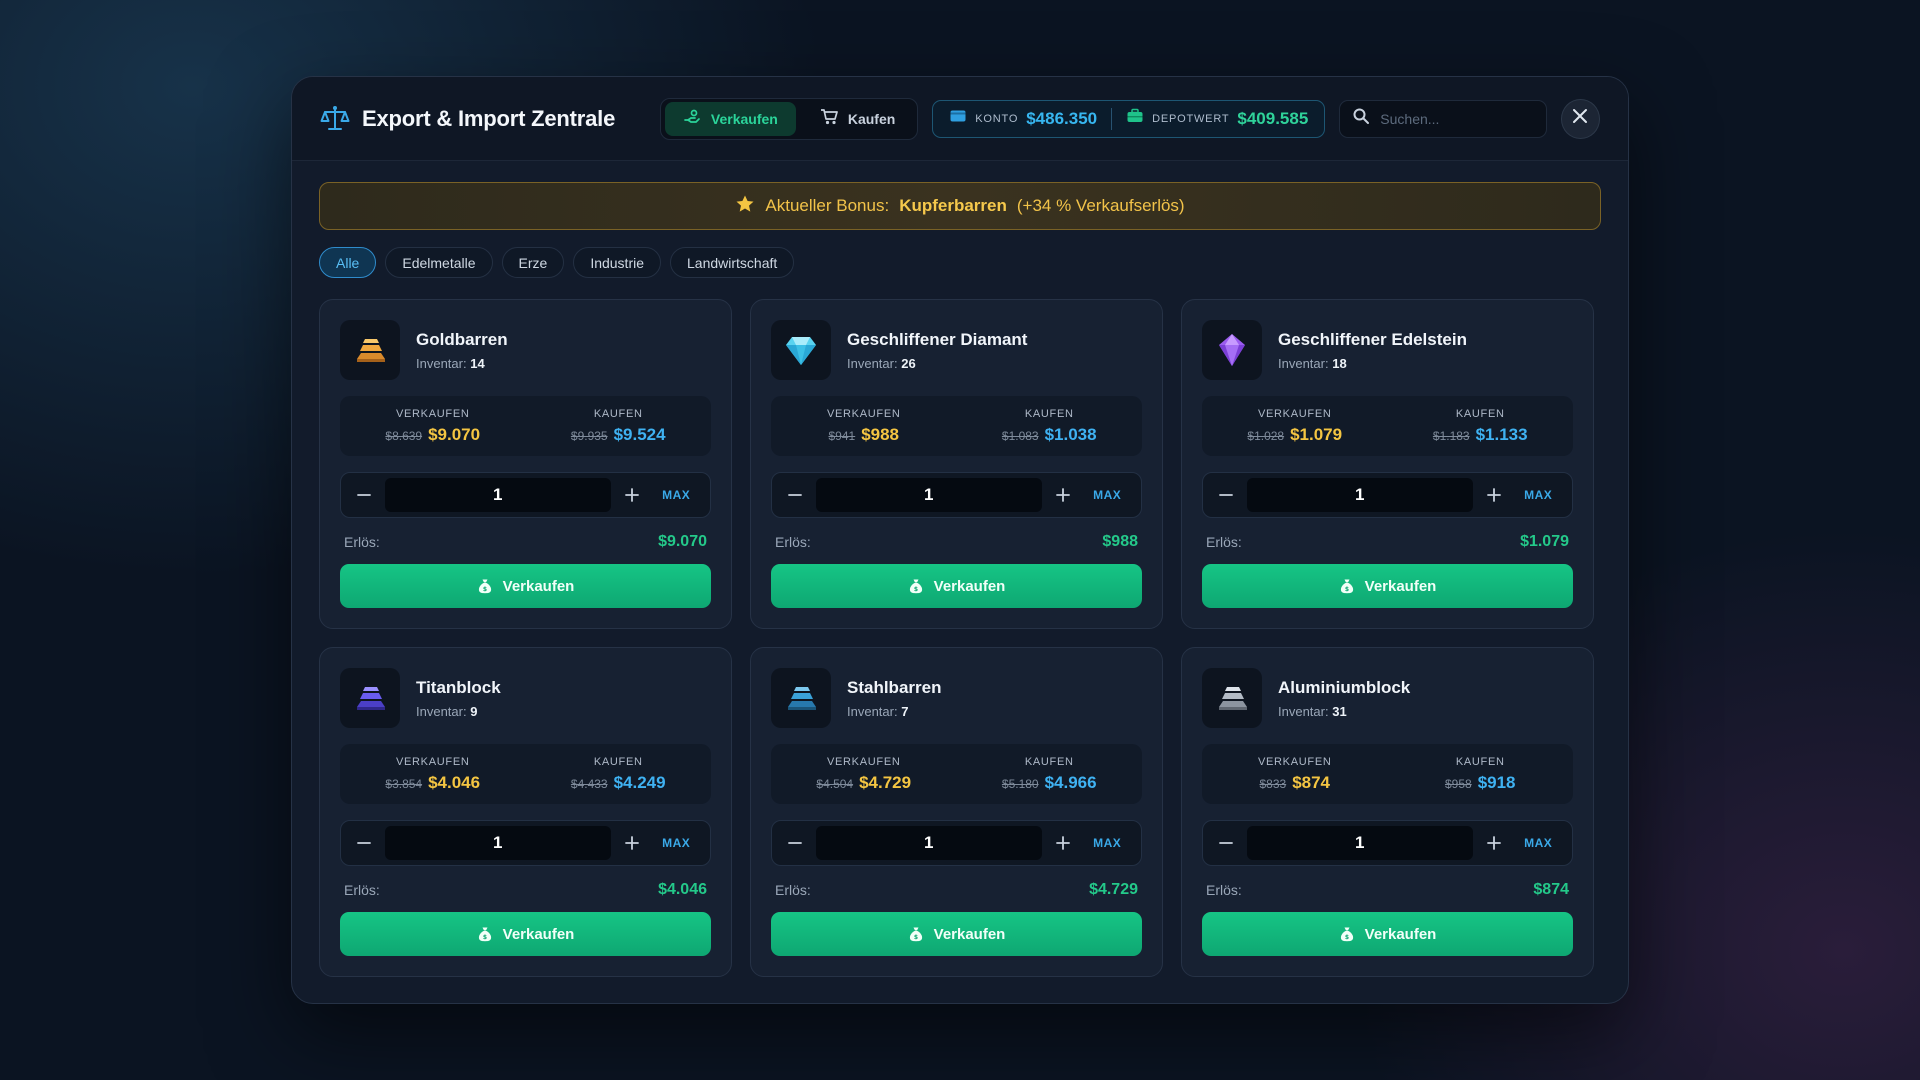 The height and width of the screenshot is (1080, 1920). Describe the element at coordinates (958, 118) in the screenshot. I see `wallet-icon` at that location.